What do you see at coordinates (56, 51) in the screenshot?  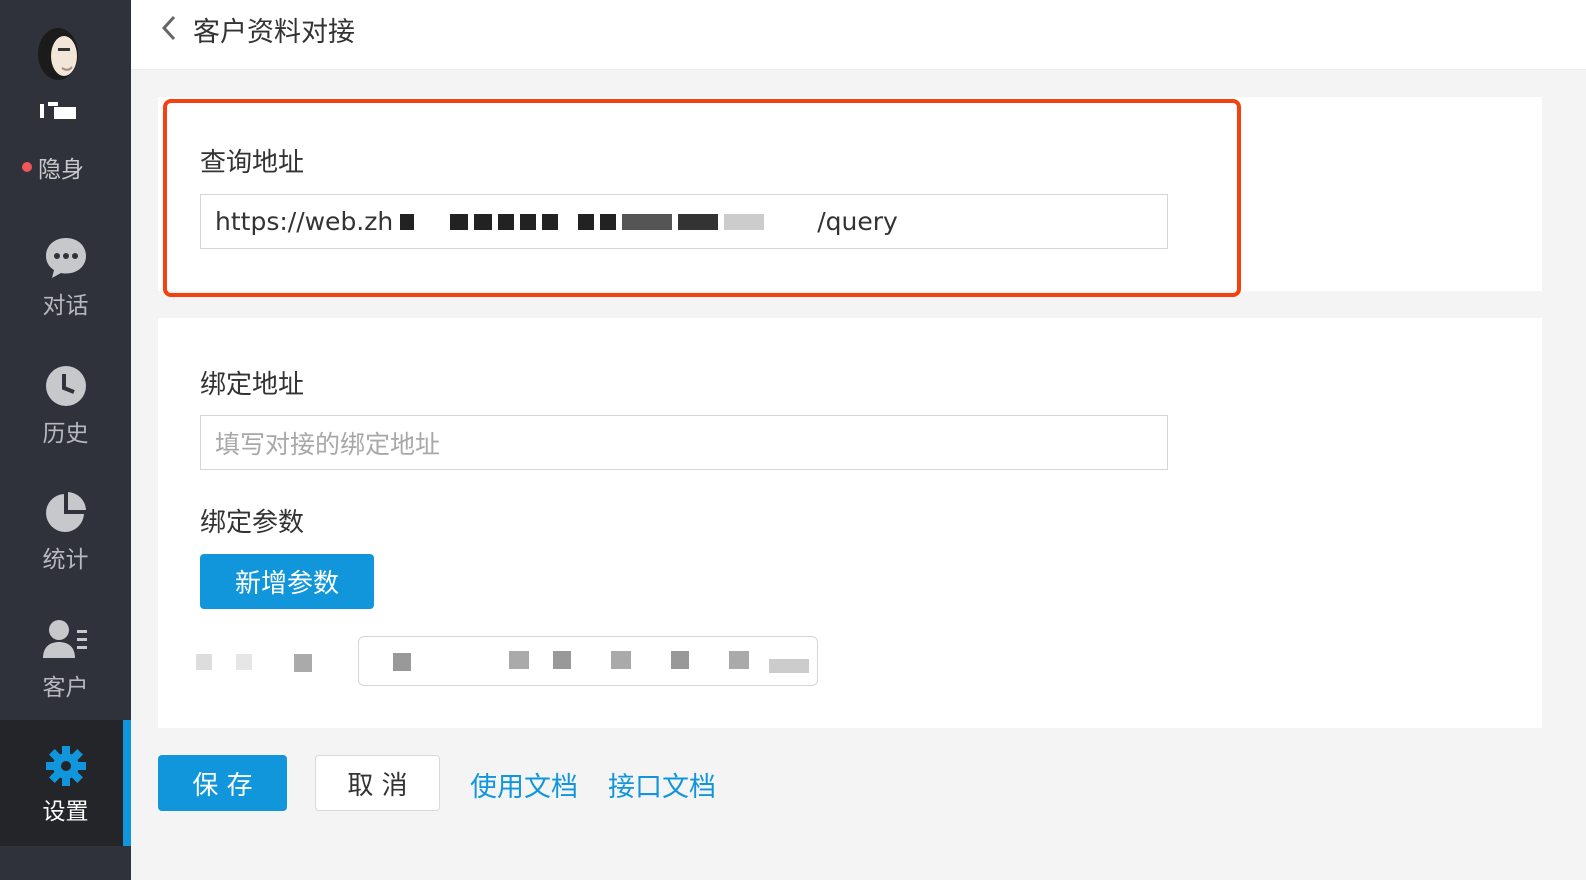 I see `avatar` at bounding box center [56, 51].